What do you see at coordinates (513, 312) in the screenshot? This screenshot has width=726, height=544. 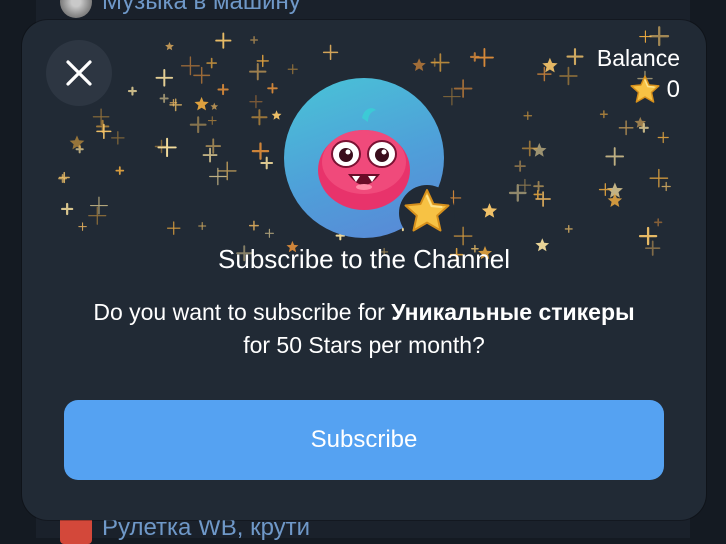 I see `channel-name: Уникальные стикеры` at bounding box center [513, 312].